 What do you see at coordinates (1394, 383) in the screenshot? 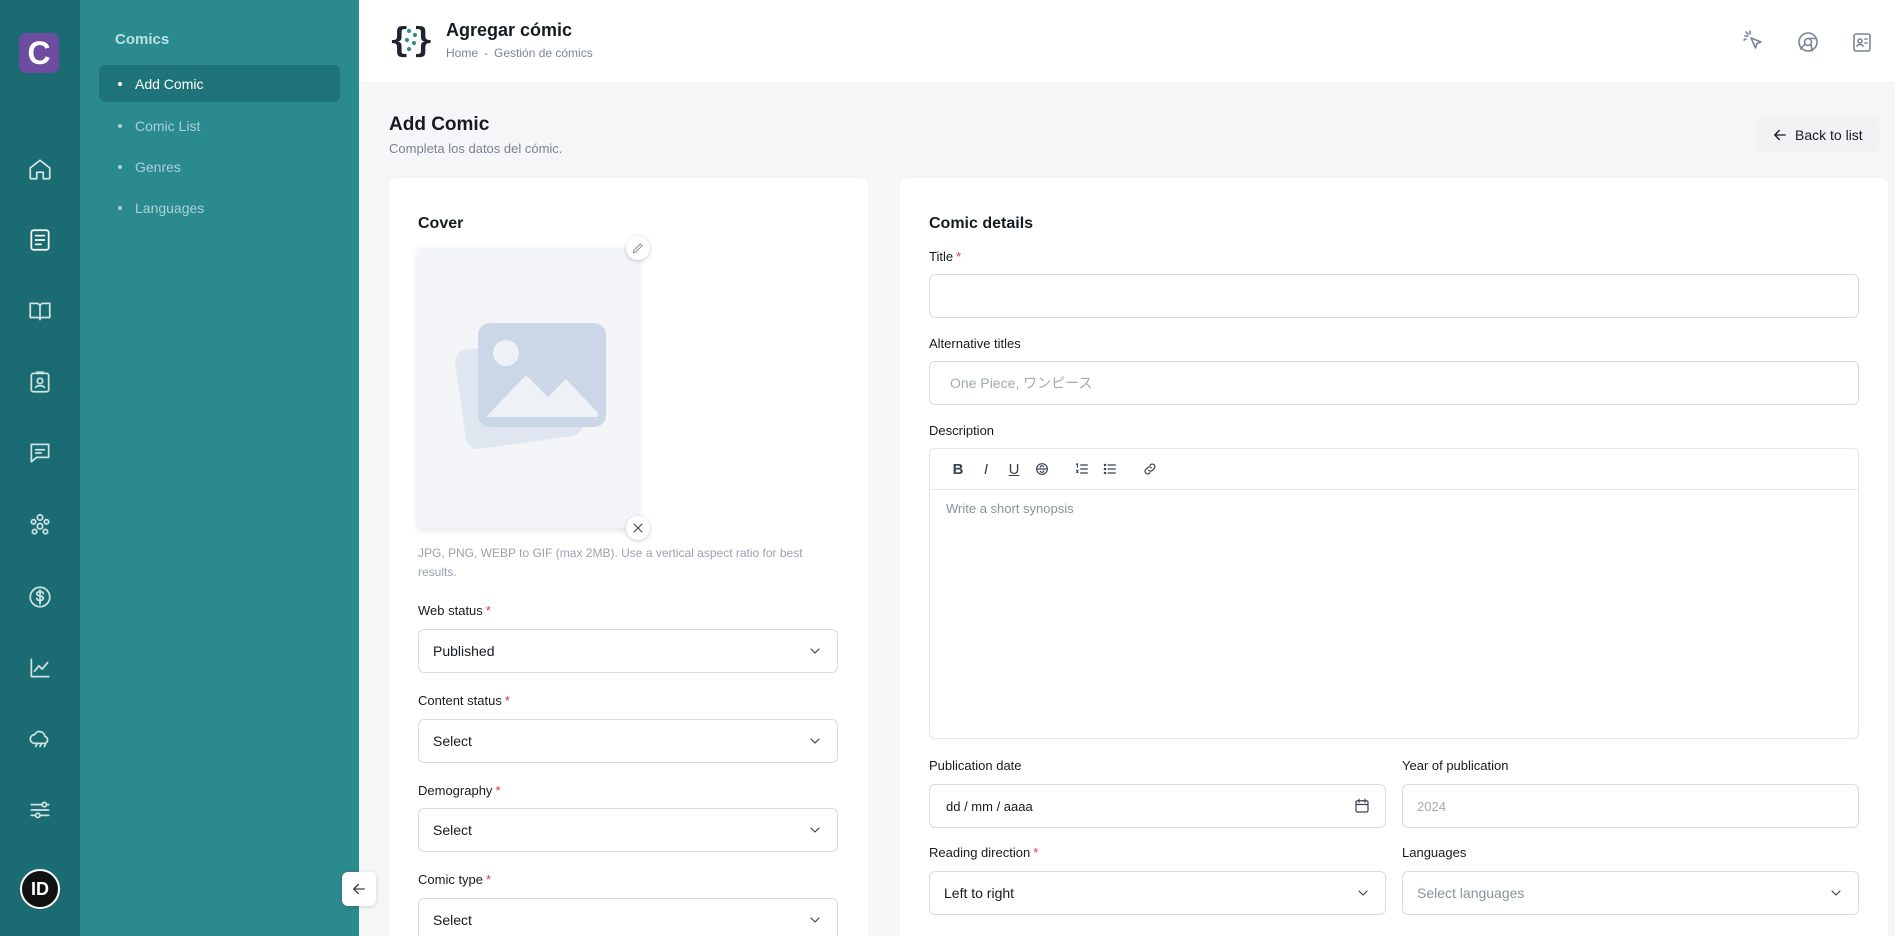
I see `alternative-titles-input: One Piece, ワンピース` at bounding box center [1394, 383].